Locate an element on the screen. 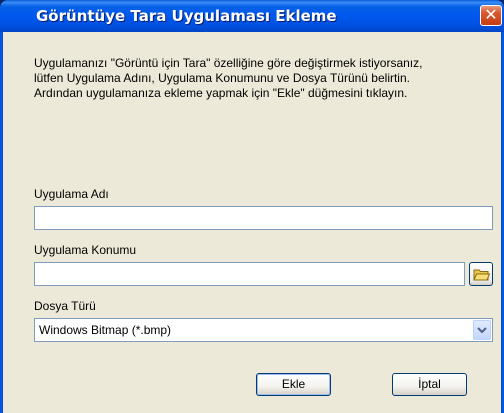 Image resolution: width=504 pixels, height=413 pixels. file-type-selected: Windows Bitmap (*.bmp) is located at coordinates (105, 330).